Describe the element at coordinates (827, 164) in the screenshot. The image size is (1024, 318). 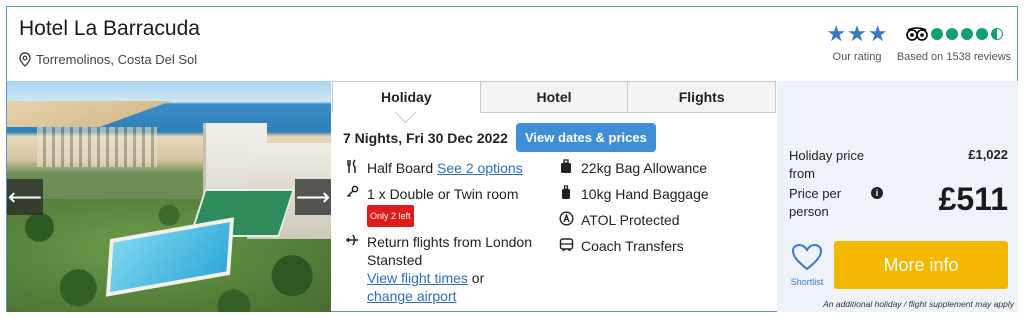
I see `holiday-price-label: Holiday price from` at that location.